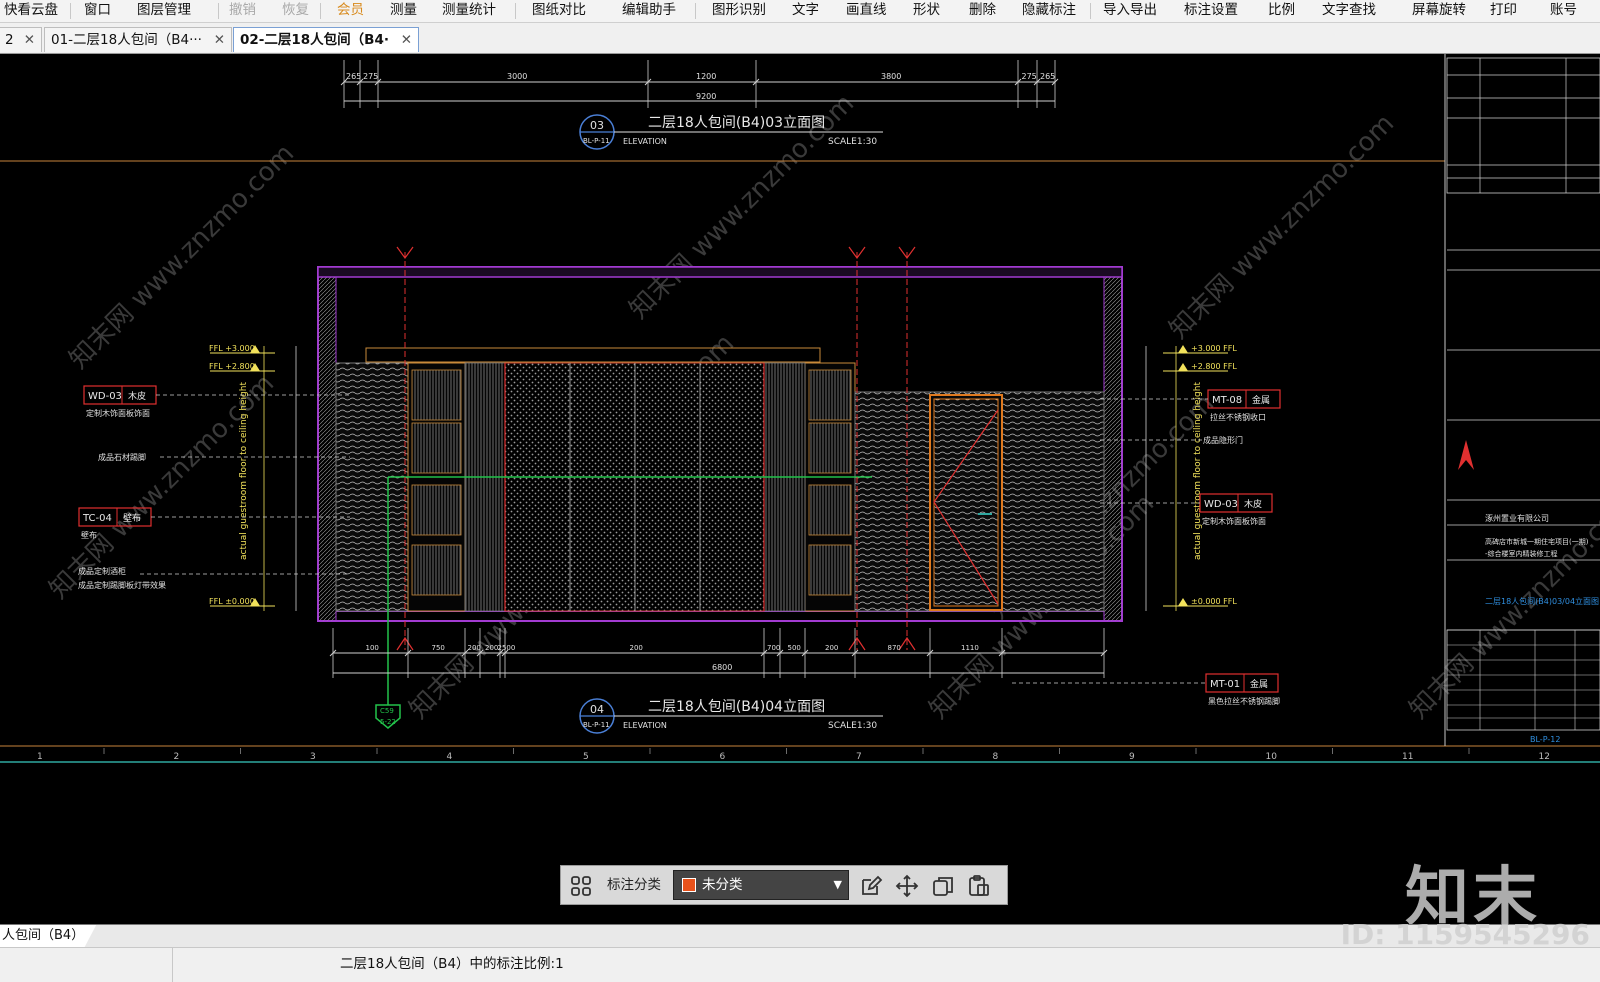 The image size is (1600, 982). Describe the element at coordinates (469, 11) in the screenshot. I see `menu-item: 测量统计` at that location.